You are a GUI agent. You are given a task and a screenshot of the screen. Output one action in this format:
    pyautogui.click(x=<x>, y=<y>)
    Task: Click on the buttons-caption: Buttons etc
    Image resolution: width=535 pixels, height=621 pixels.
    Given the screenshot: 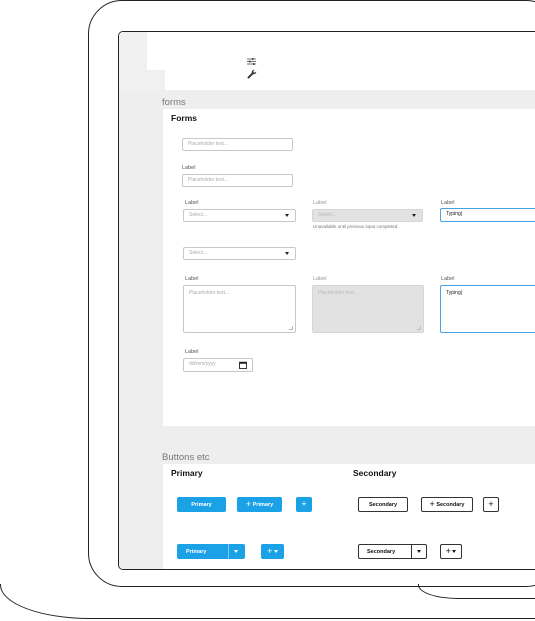 What is the action you would take?
    pyautogui.click(x=186, y=457)
    